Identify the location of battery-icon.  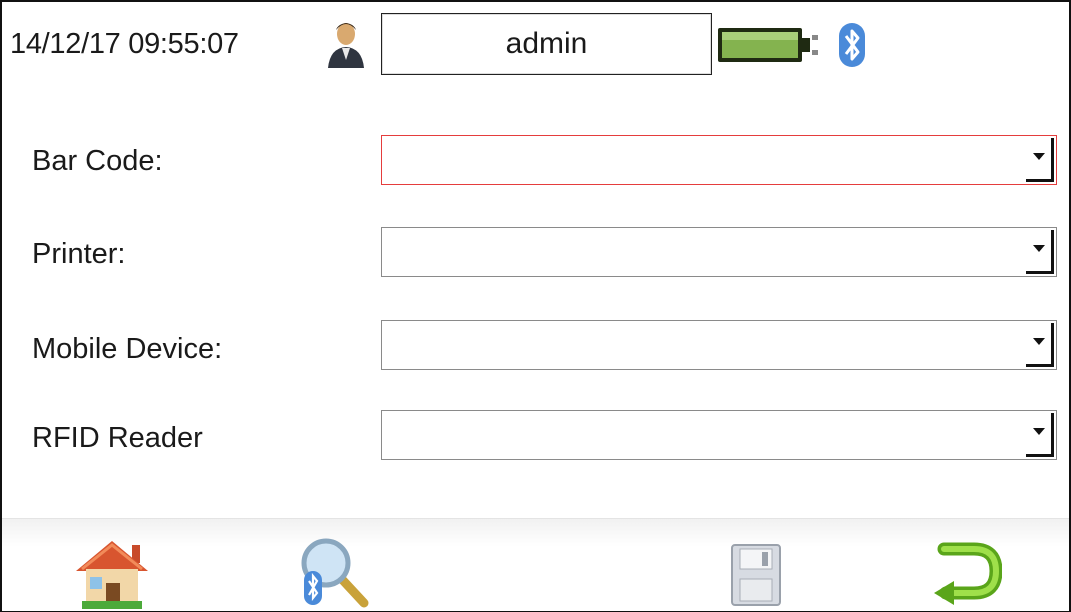
(768, 45).